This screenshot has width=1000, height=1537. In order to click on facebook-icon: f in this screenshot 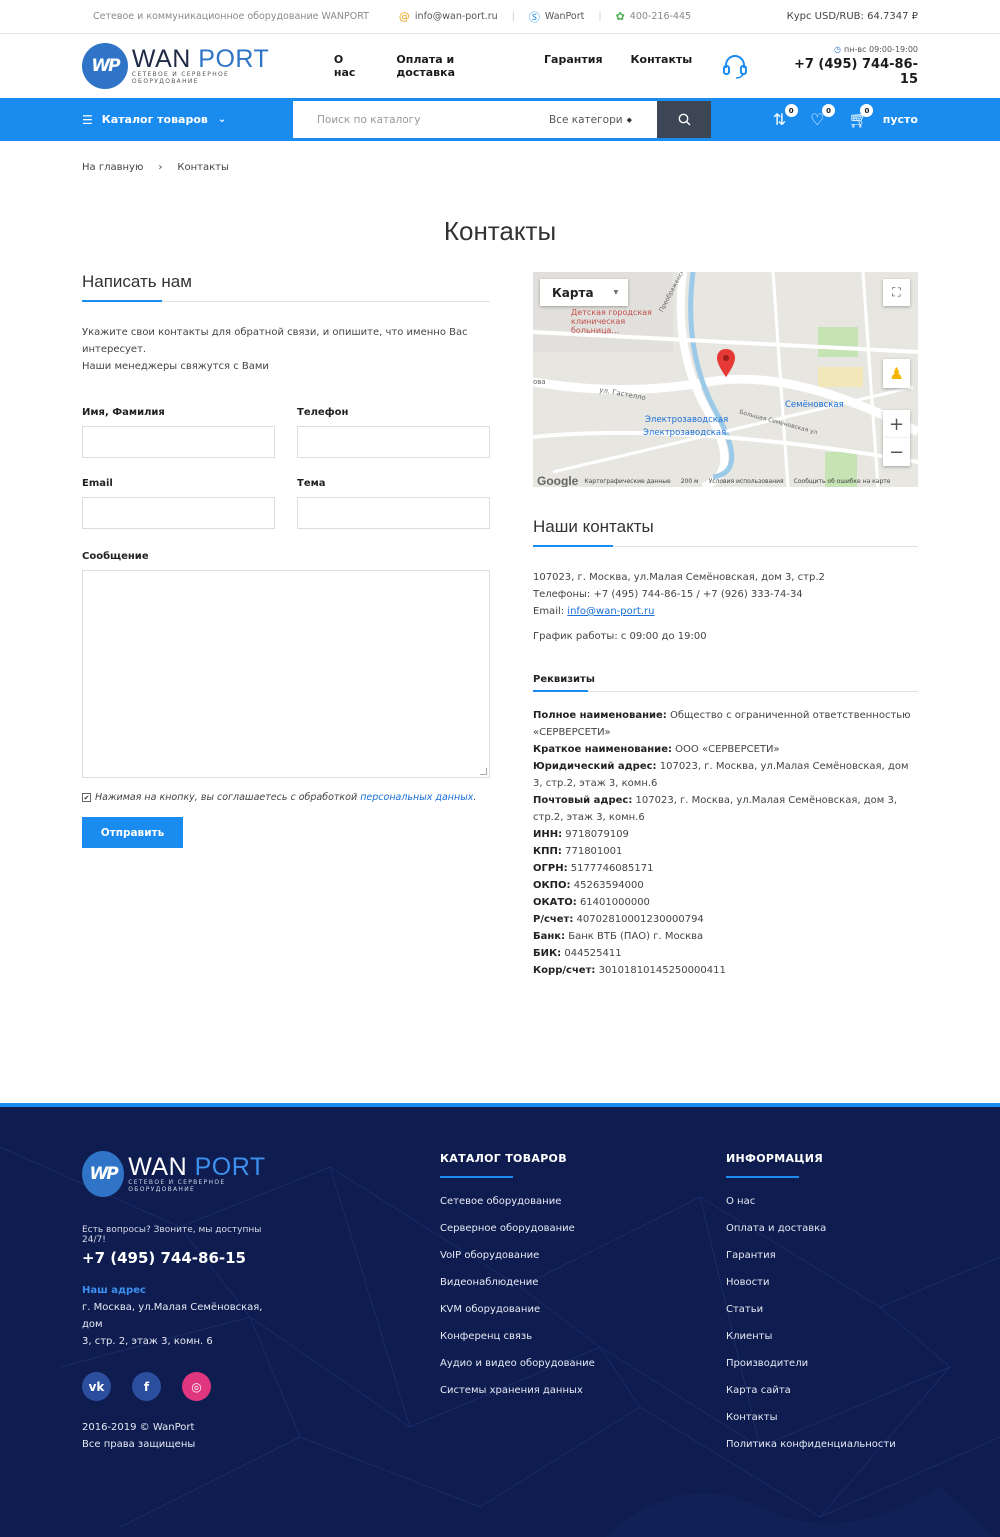, I will do `click(146, 1386)`.